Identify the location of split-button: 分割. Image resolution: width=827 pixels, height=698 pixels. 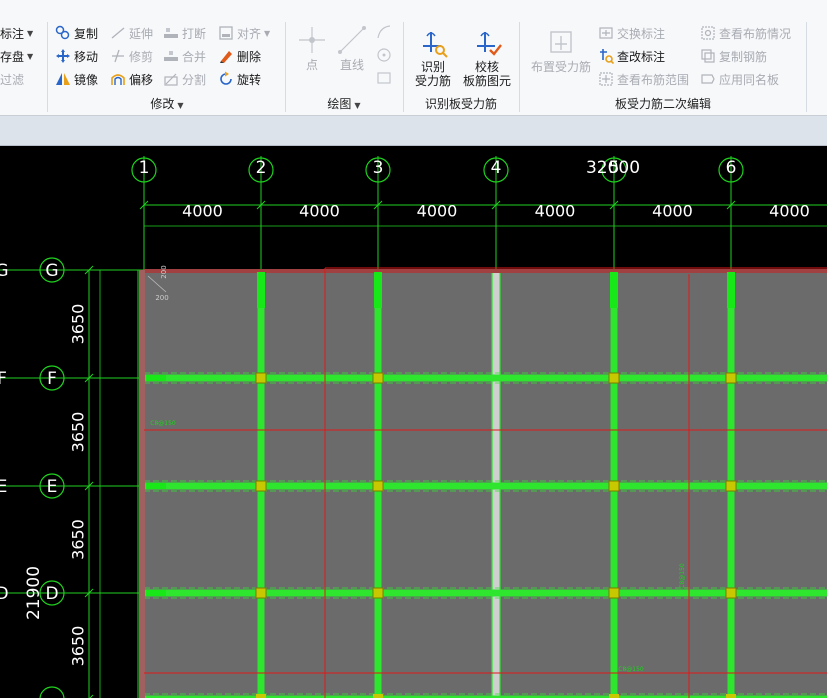
(184, 79).